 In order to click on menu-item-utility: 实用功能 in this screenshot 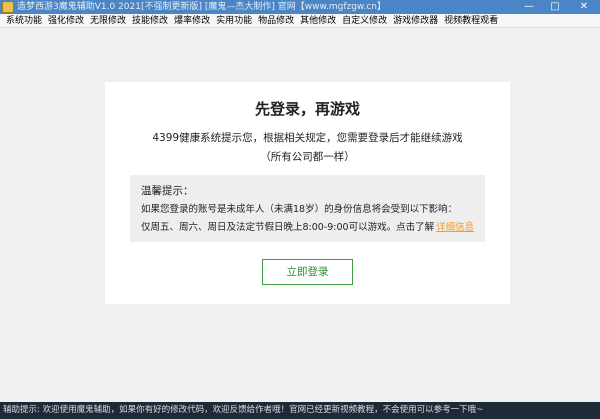, I will do `click(234, 21)`.